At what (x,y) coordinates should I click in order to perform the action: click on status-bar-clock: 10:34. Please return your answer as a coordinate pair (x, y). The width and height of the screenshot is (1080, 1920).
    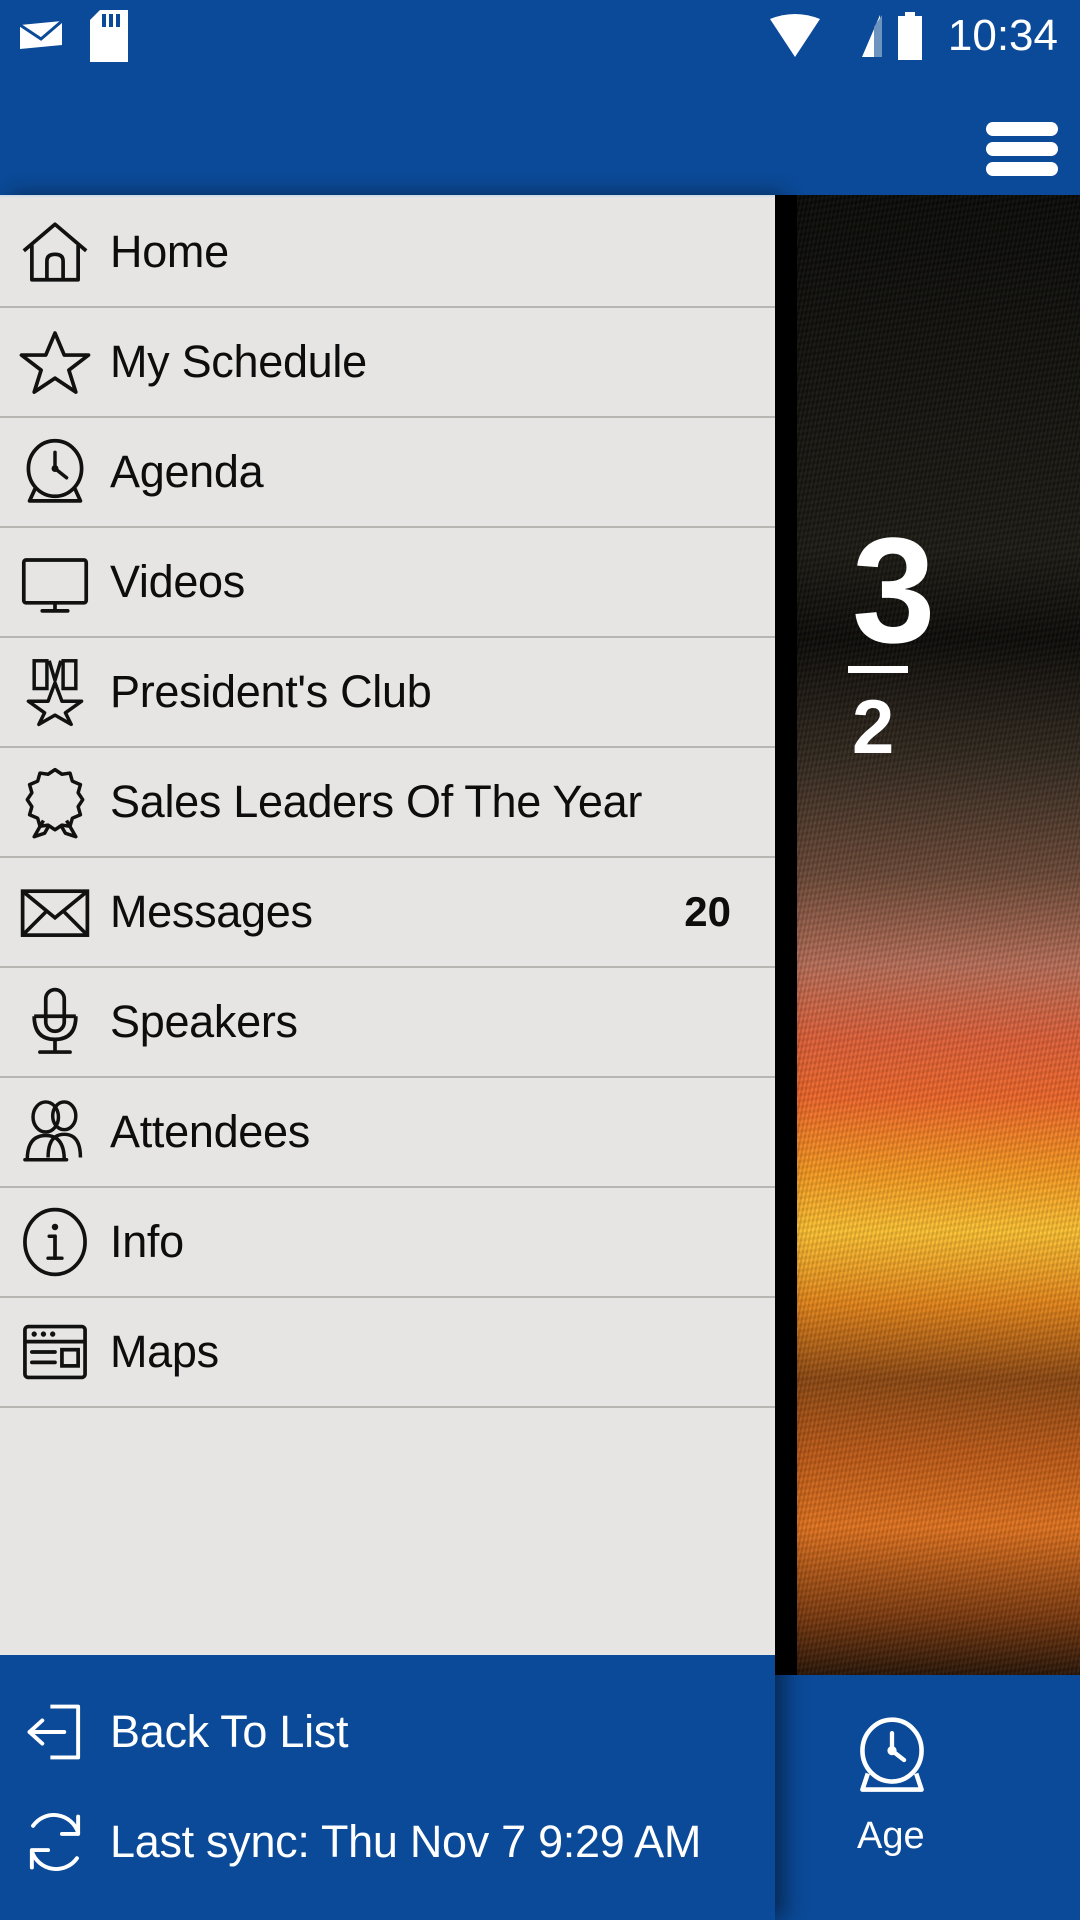
    Looking at the image, I should click on (1002, 35).